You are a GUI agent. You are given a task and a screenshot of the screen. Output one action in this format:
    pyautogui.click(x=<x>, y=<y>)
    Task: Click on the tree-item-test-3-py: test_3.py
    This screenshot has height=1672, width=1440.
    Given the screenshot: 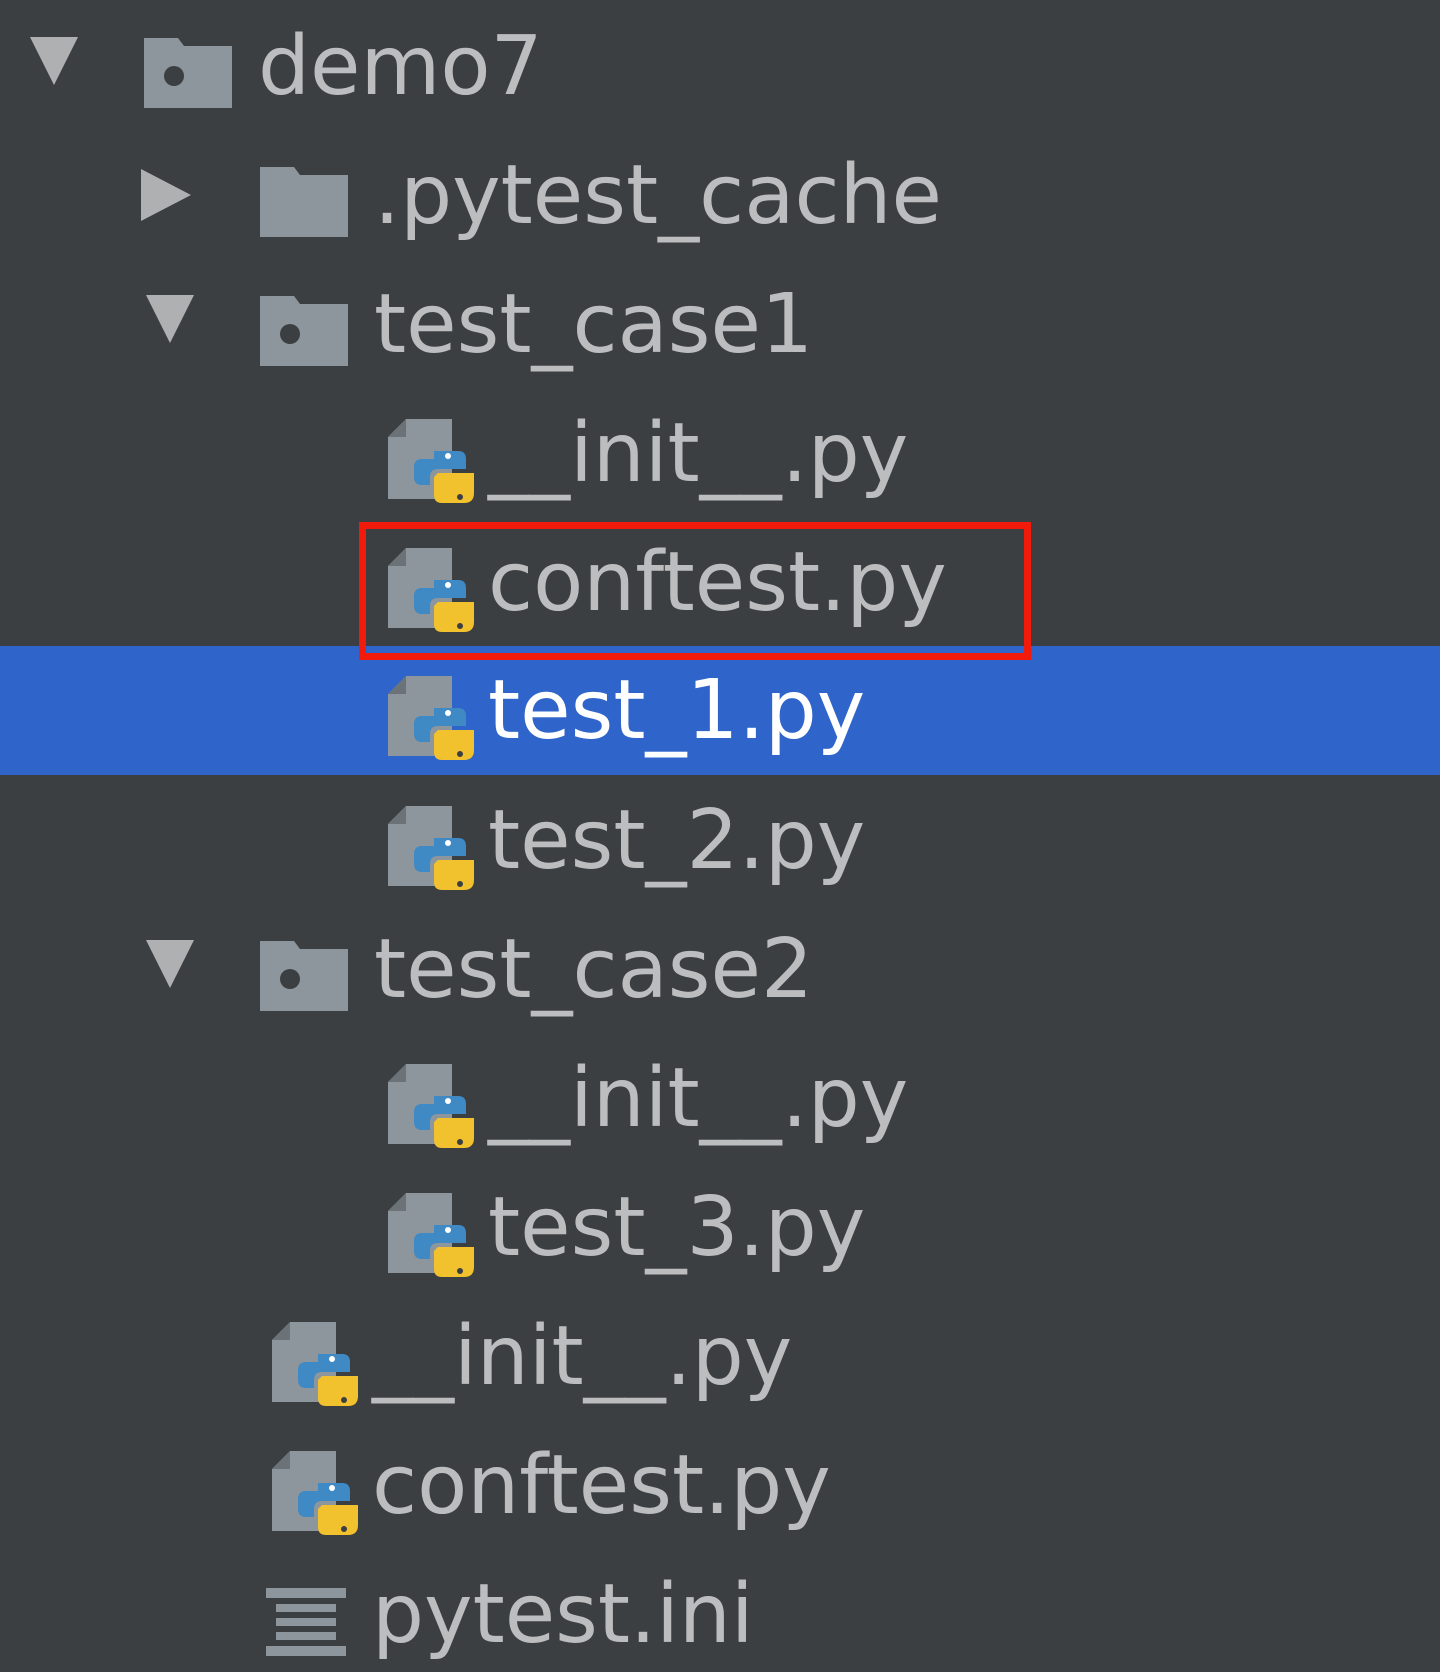 What is the action you would take?
    pyautogui.click(x=720, y=1227)
    